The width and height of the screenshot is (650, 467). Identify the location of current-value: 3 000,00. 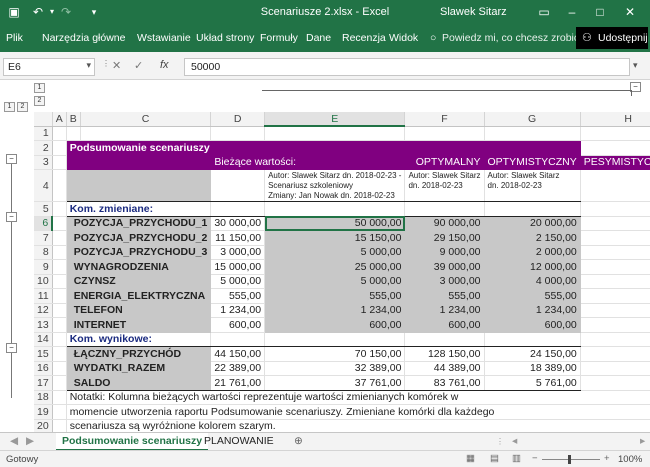
(238, 252).